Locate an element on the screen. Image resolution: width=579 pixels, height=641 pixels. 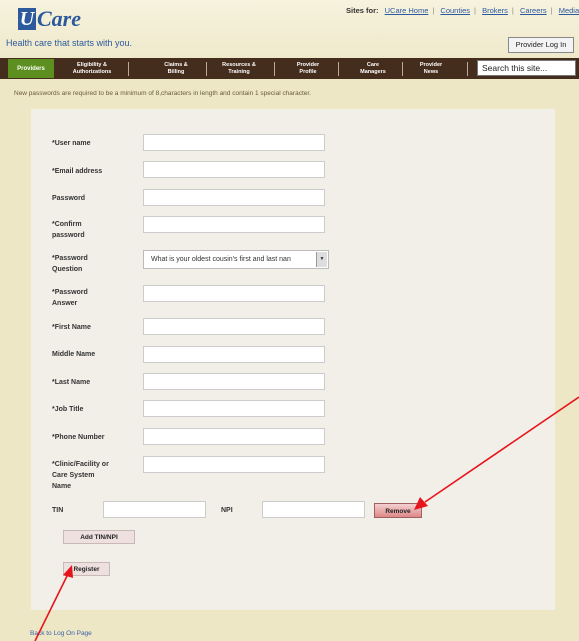
arrow-to-remove-head is located at coordinates (421, 503).